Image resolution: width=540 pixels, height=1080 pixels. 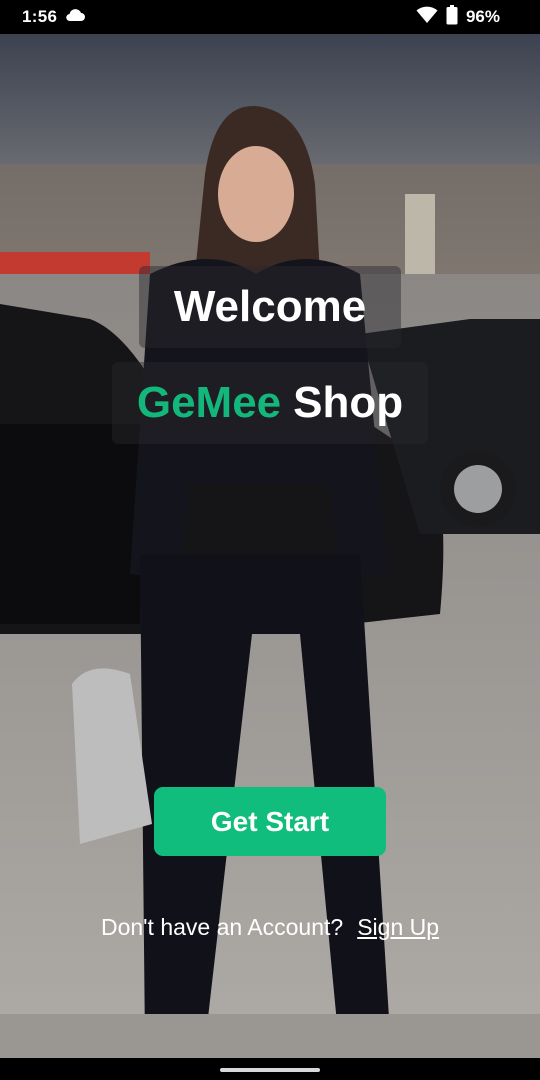 What do you see at coordinates (40, 16) in the screenshot?
I see `status-time: 1:56` at bounding box center [40, 16].